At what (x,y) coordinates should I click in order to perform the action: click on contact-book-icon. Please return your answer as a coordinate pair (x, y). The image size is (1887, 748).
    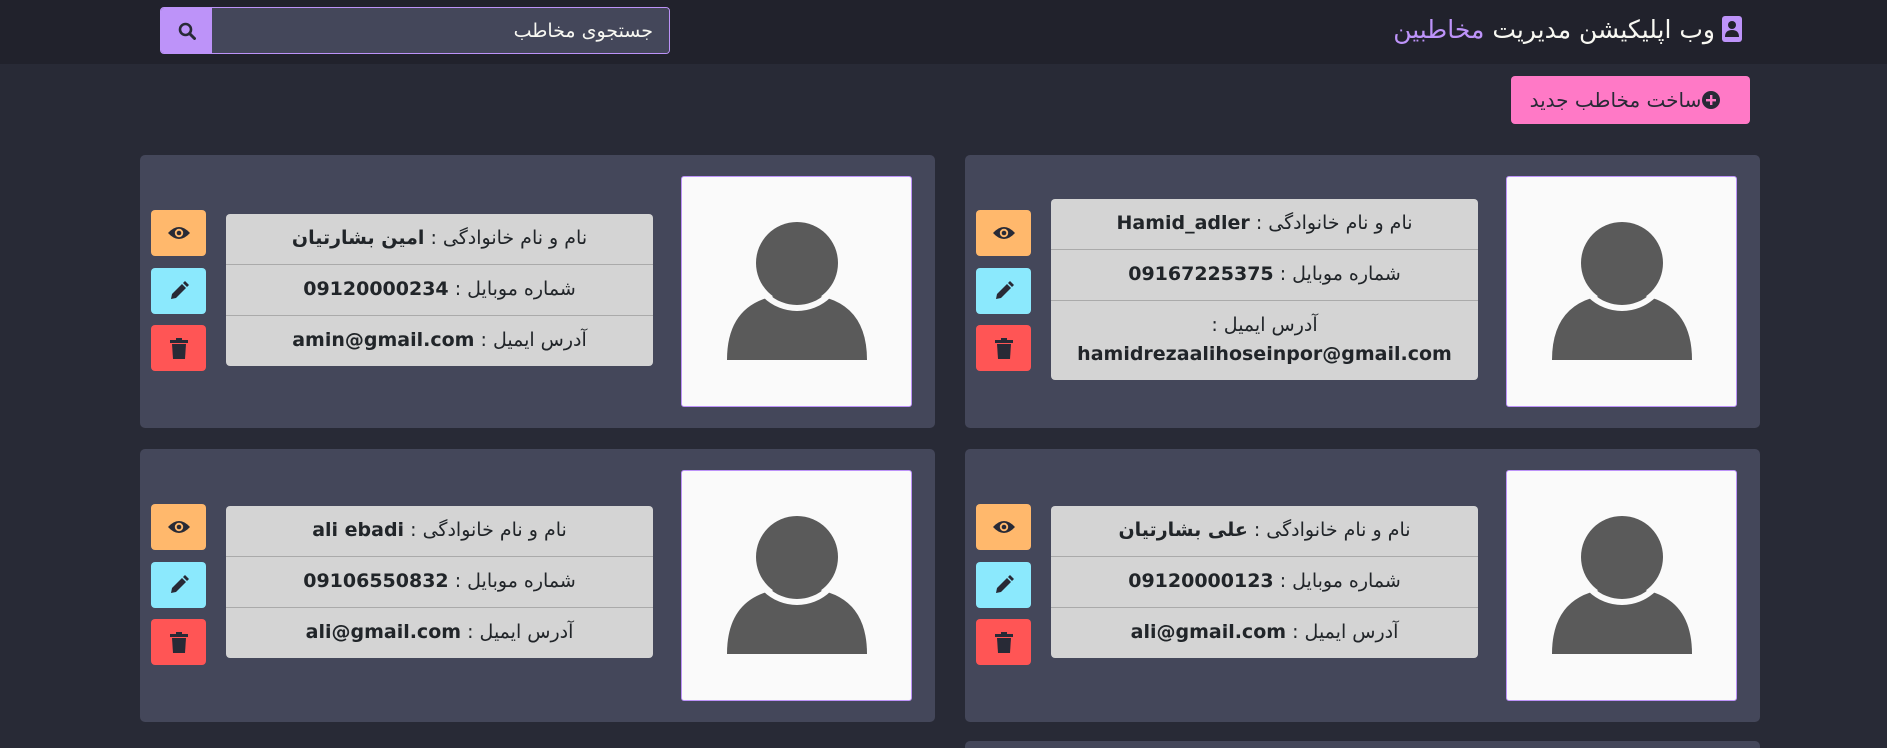
    Looking at the image, I should click on (1732, 29).